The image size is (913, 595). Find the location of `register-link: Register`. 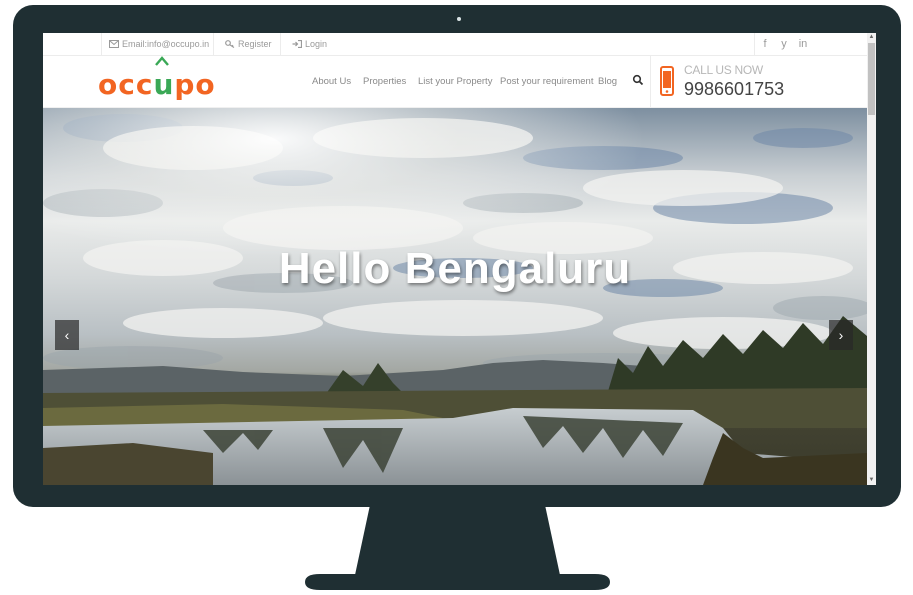

register-link: Register is located at coordinates (248, 44).